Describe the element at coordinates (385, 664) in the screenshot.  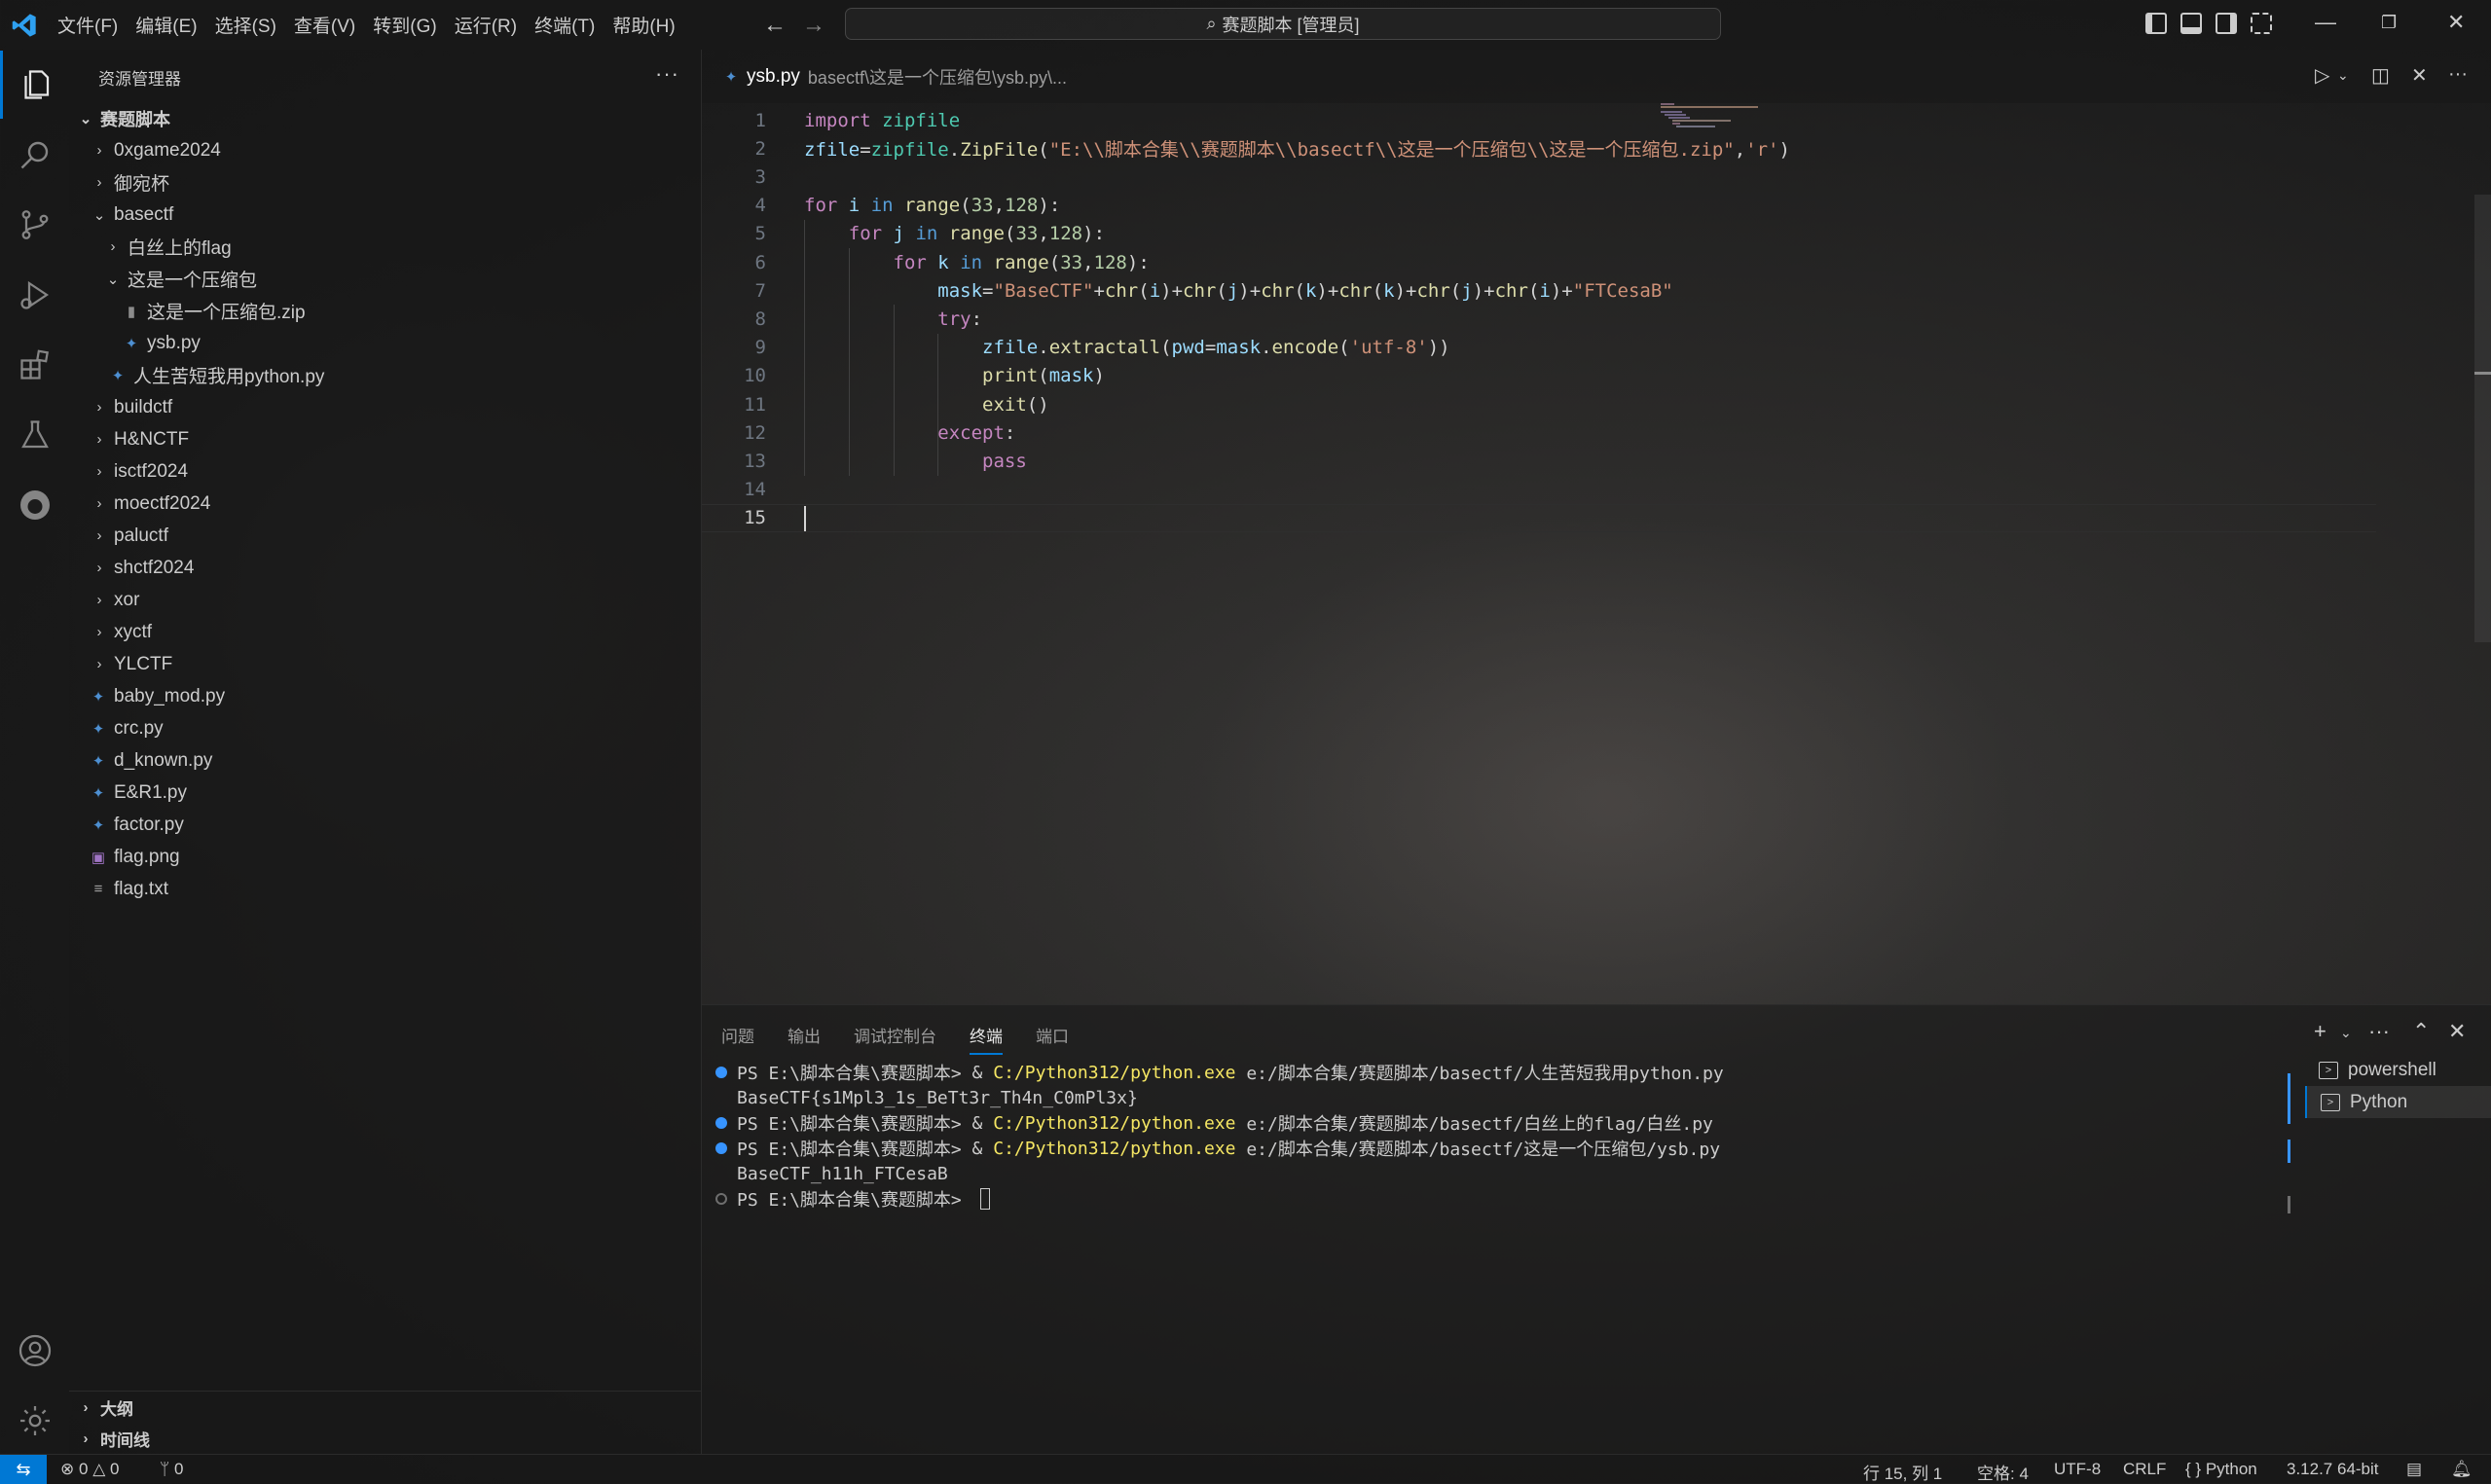
I see `folder-item: › YLCTF` at that location.